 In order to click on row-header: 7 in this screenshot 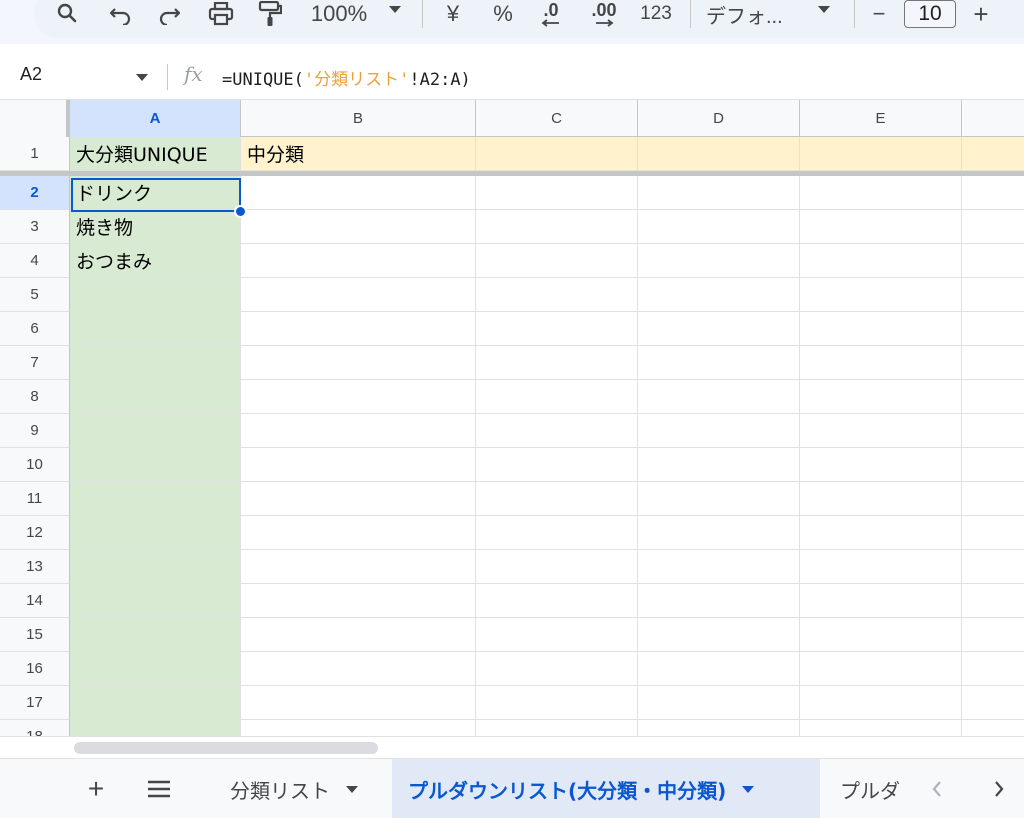, I will do `click(35, 363)`.